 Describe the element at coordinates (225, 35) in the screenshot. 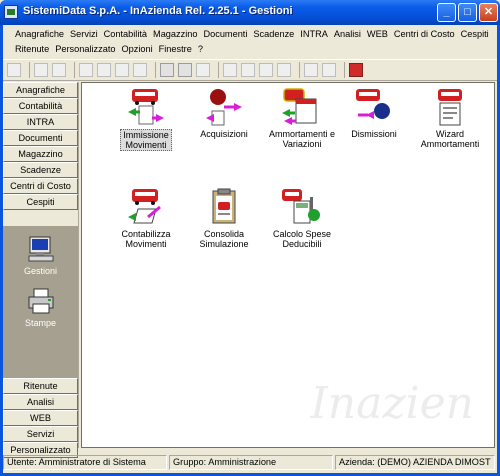

I see `menu-documenti: Documenti` at that location.